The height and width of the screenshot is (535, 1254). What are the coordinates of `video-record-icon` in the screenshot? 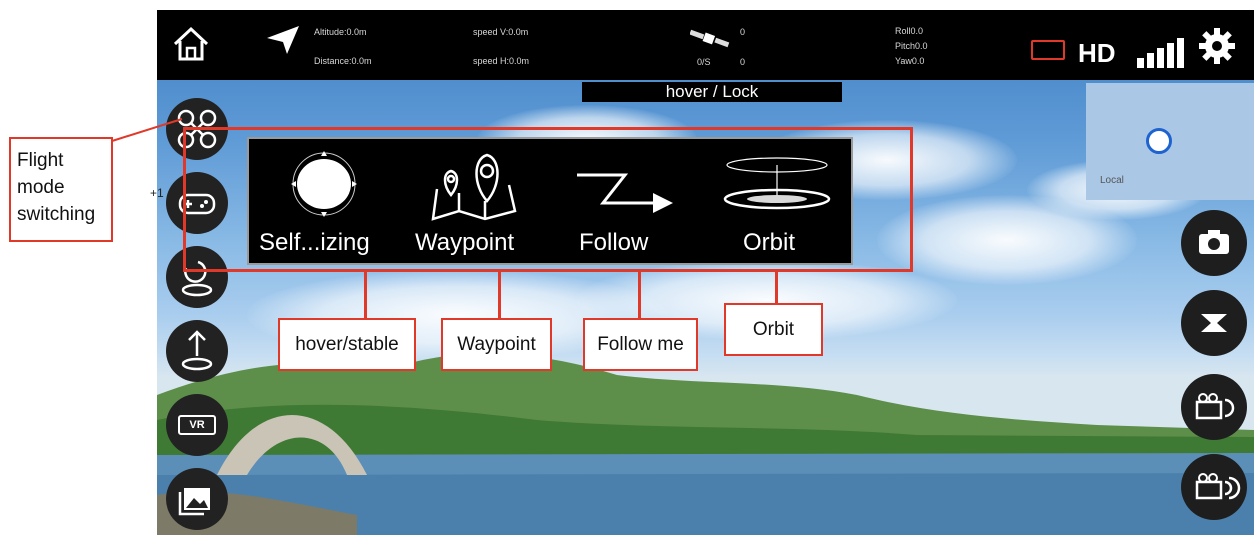 It's located at (1214, 323).